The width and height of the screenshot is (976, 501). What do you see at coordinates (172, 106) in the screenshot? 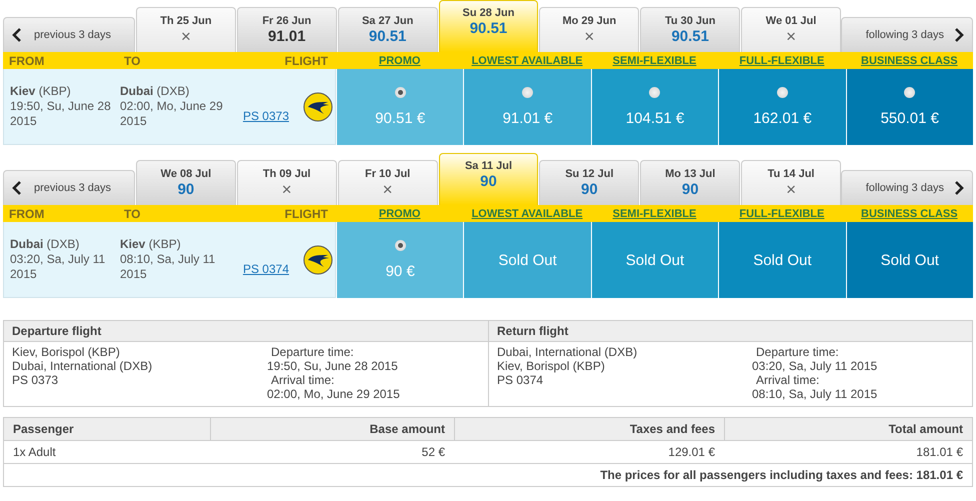
I see `place-and-time: Dubai (DXB) 02:00, Mo, June 29 2015` at bounding box center [172, 106].